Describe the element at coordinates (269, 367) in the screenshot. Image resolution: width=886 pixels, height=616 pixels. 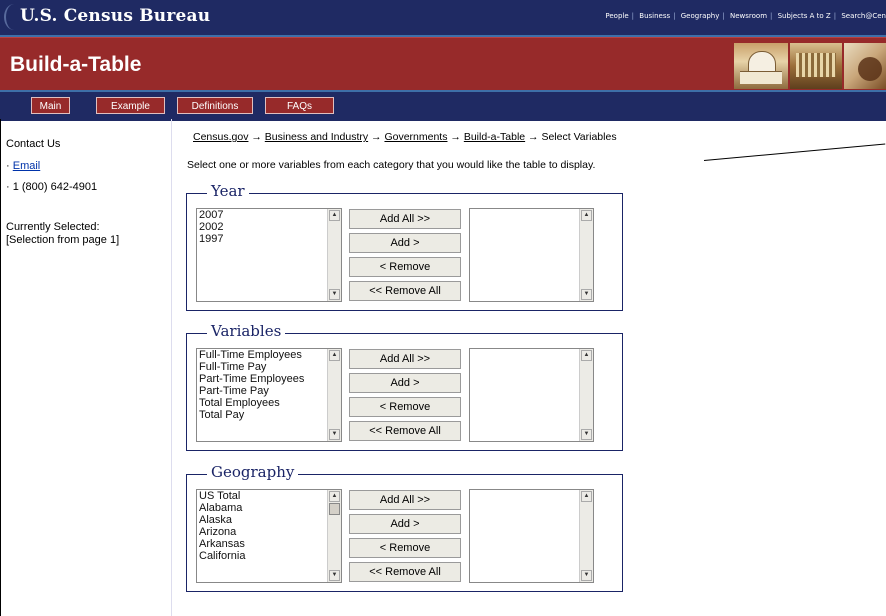
I see `list-item: Full-Time Pay` at that location.